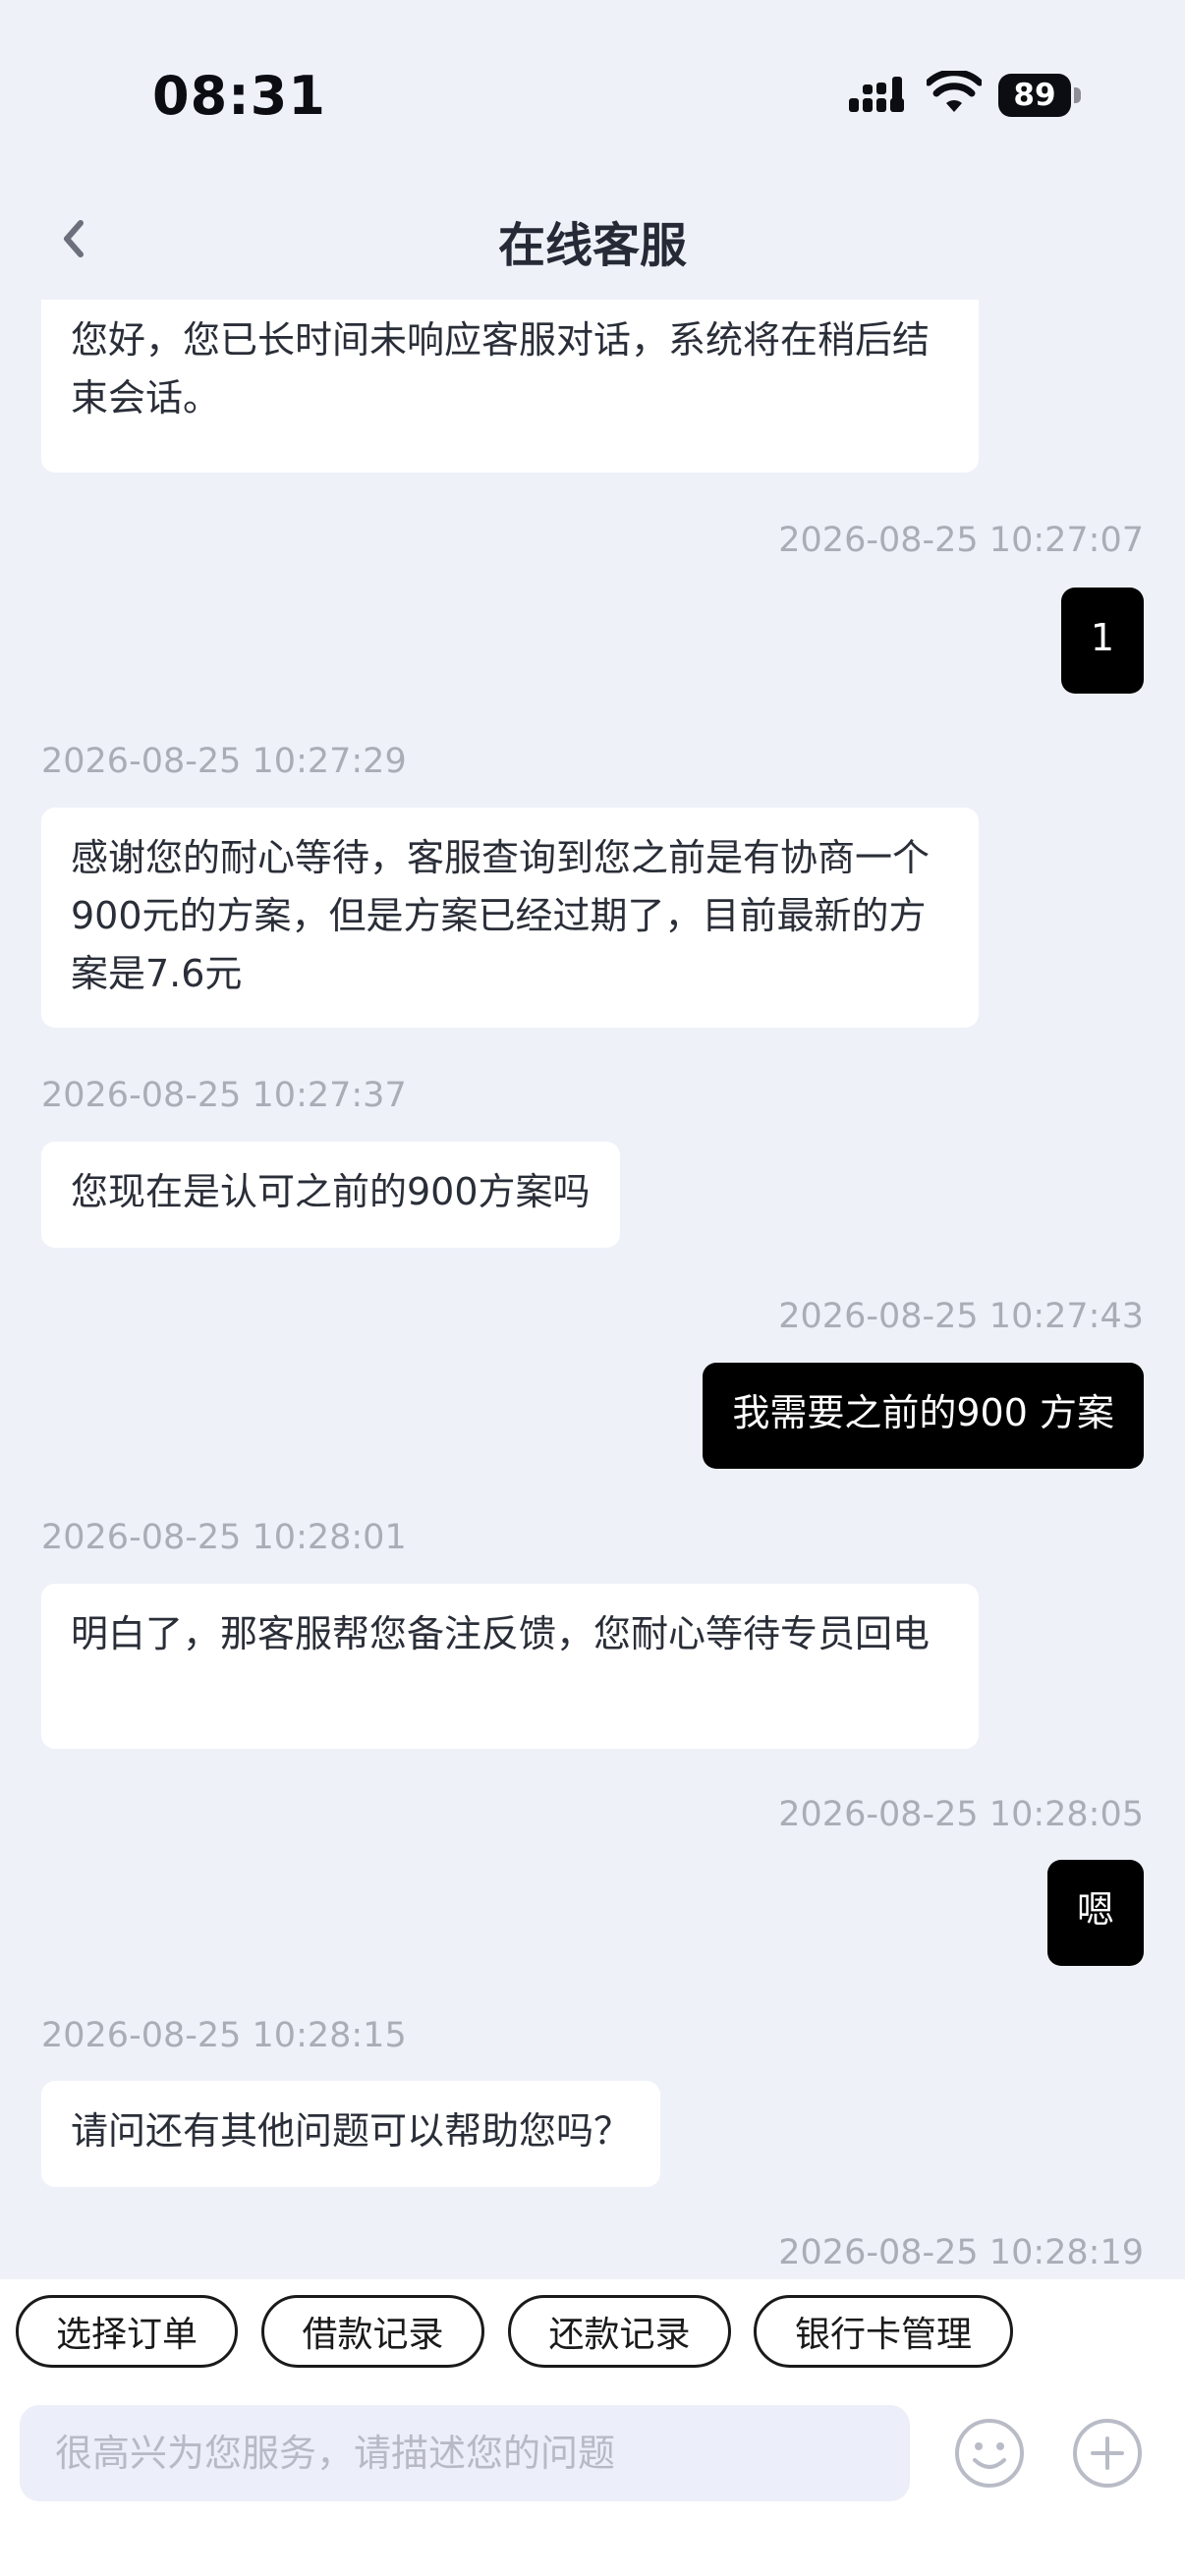  I want to click on message-timestamp: 2026-08-25 10:27:37, so click(224, 1095).